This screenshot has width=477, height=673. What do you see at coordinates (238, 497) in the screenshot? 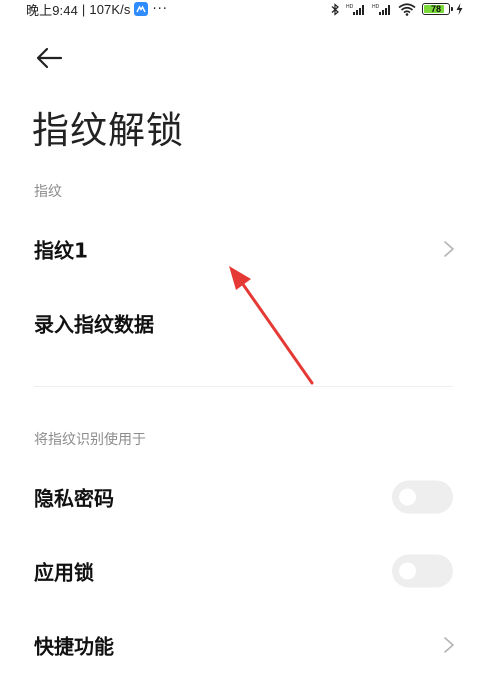
I see `privacy-password-item: 隐私密码` at bounding box center [238, 497].